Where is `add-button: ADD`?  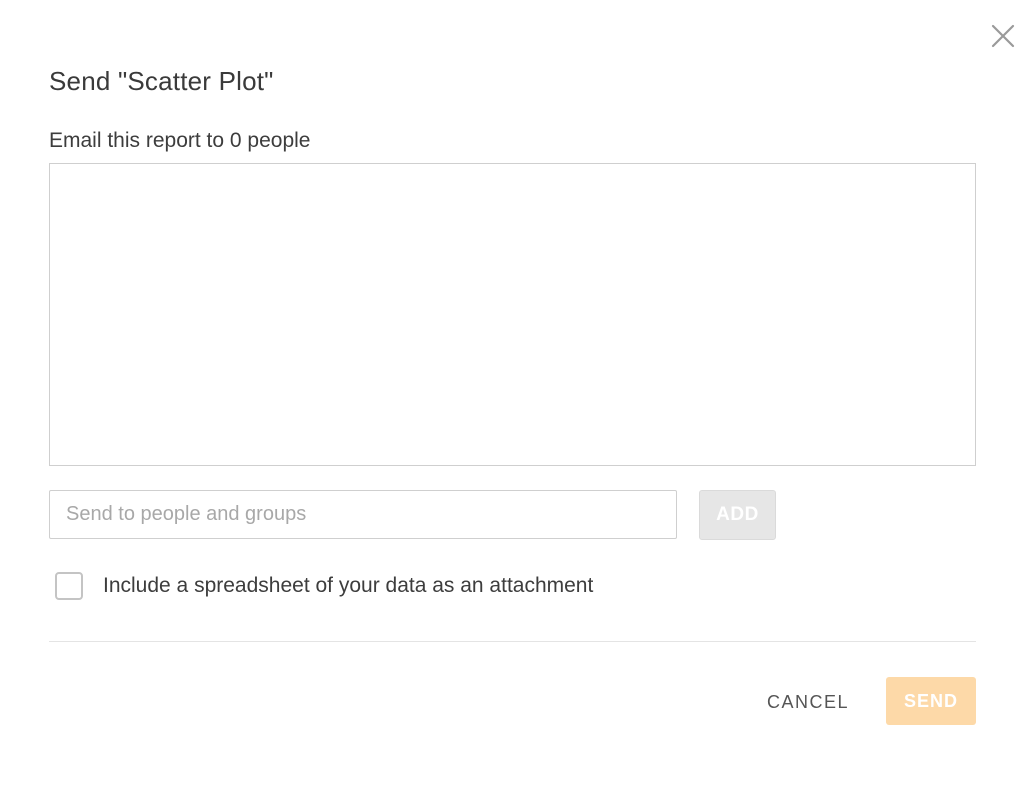 add-button: ADD is located at coordinates (737, 515).